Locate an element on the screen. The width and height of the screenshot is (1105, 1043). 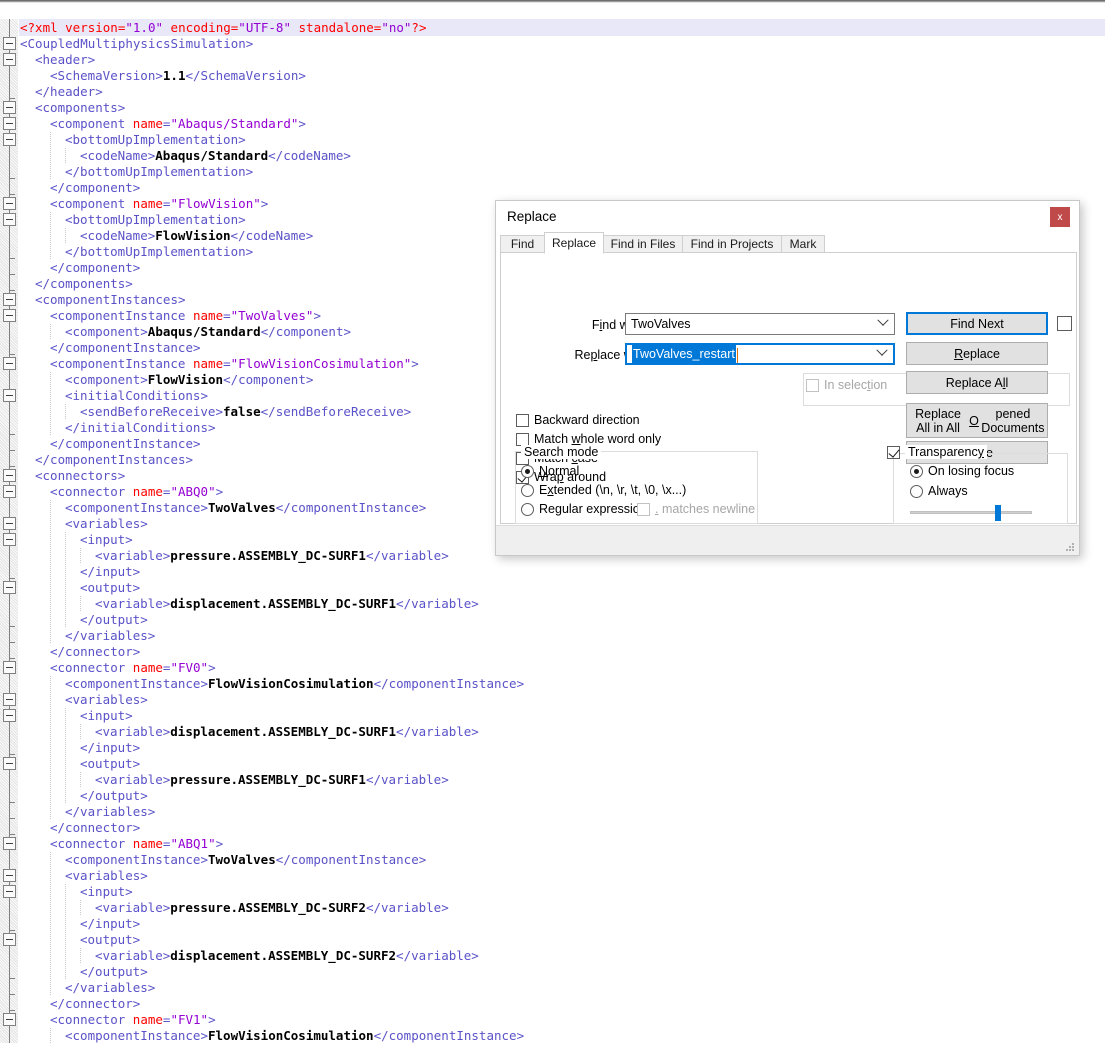
code-line: </initialConditions> is located at coordinates (140, 428).